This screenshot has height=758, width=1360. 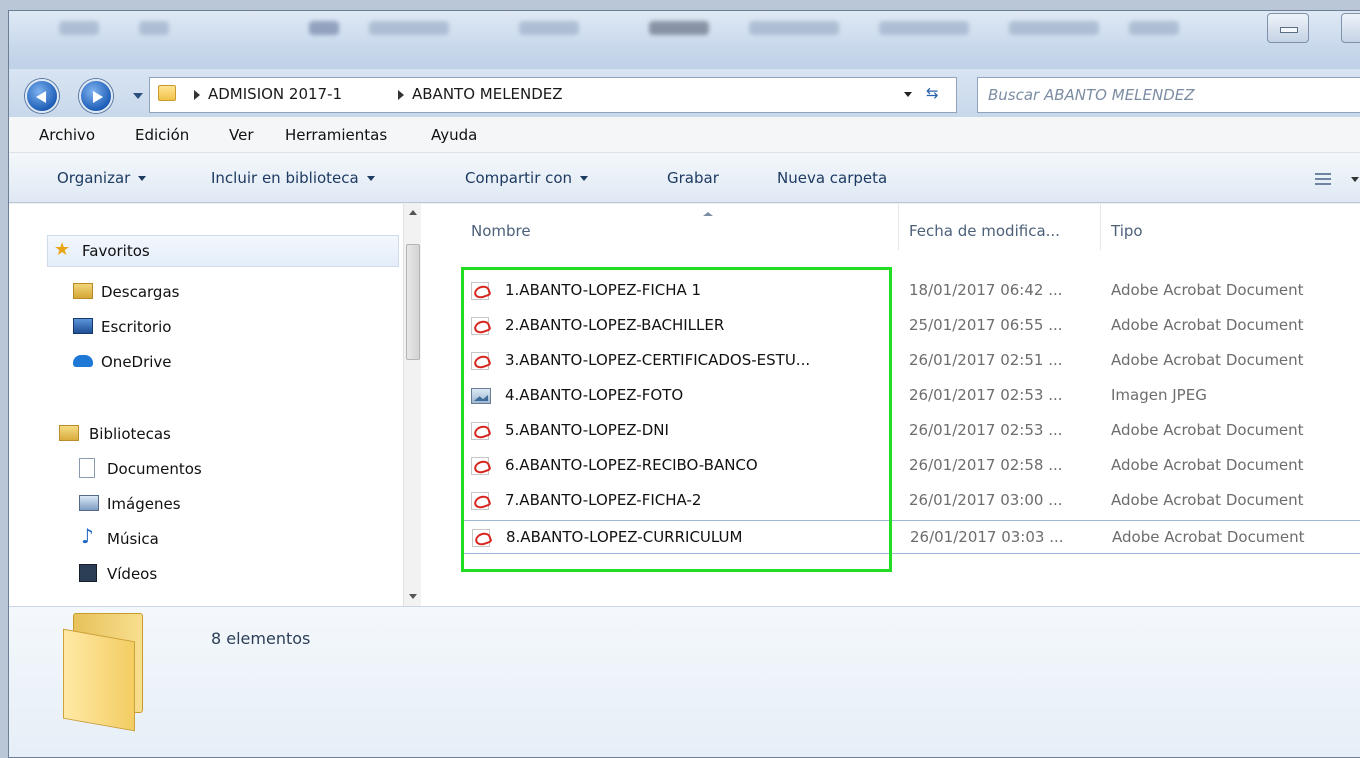 What do you see at coordinates (241, 135) in the screenshot?
I see `menu-ver: Ver` at bounding box center [241, 135].